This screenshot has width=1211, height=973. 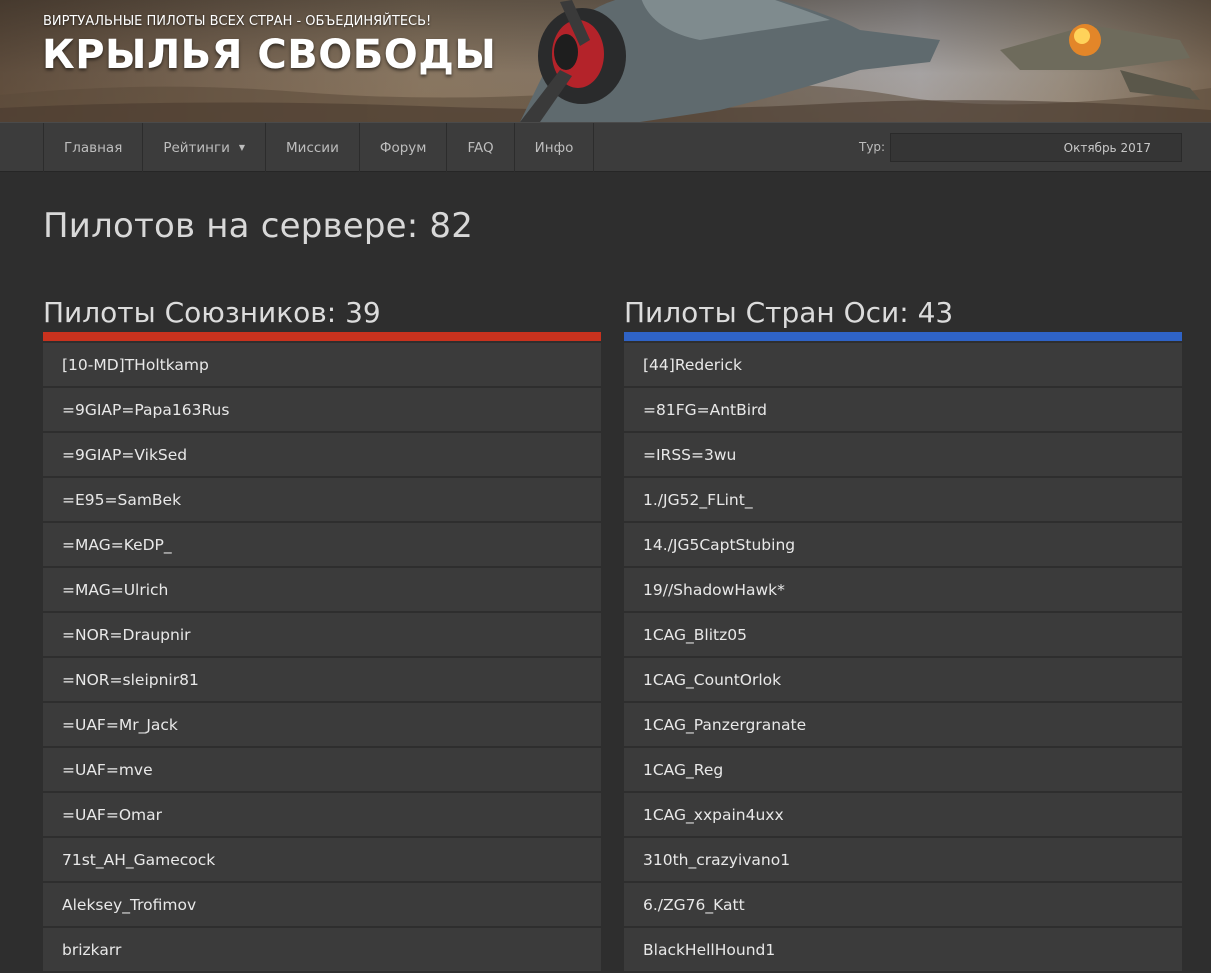 I want to click on pilot-row: 1CAG_Panzergranate, so click(x=903, y=724).